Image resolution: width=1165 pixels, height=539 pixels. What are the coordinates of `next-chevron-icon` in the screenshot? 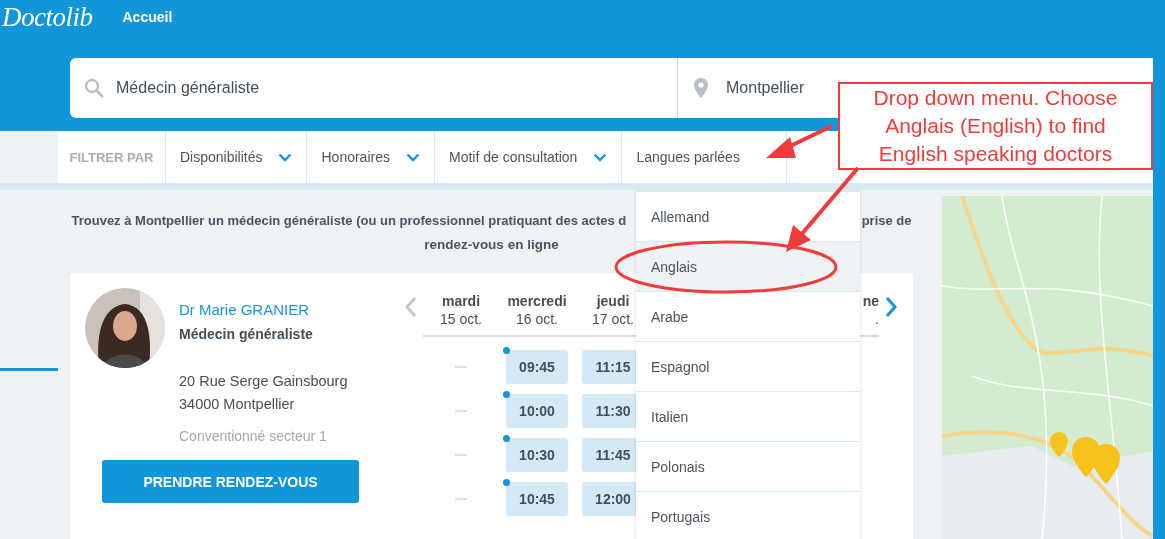 It's located at (891, 307).